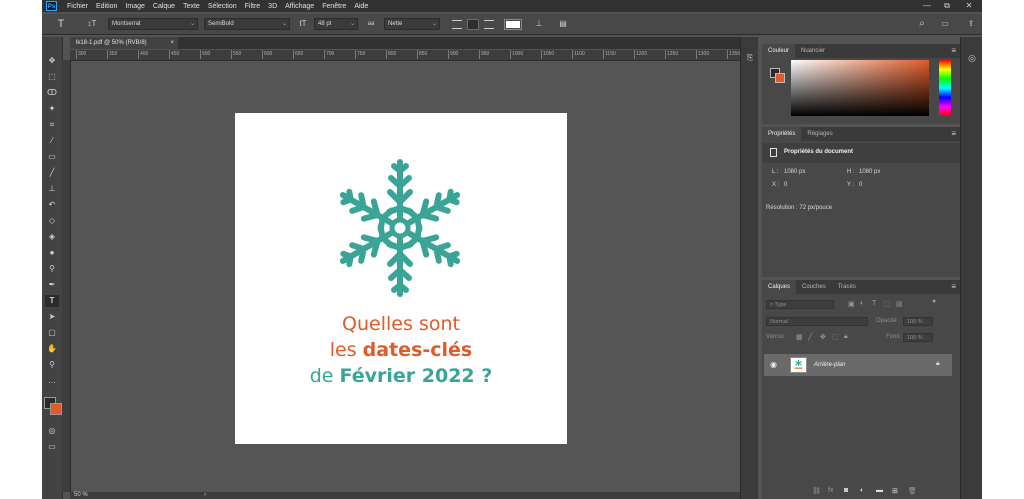 The width and height of the screenshot is (1024, 499). What do you see at coordinates (971, 24) in the screenshot?
I see `share-icon: ⇪` at bounding box center [971, 24].